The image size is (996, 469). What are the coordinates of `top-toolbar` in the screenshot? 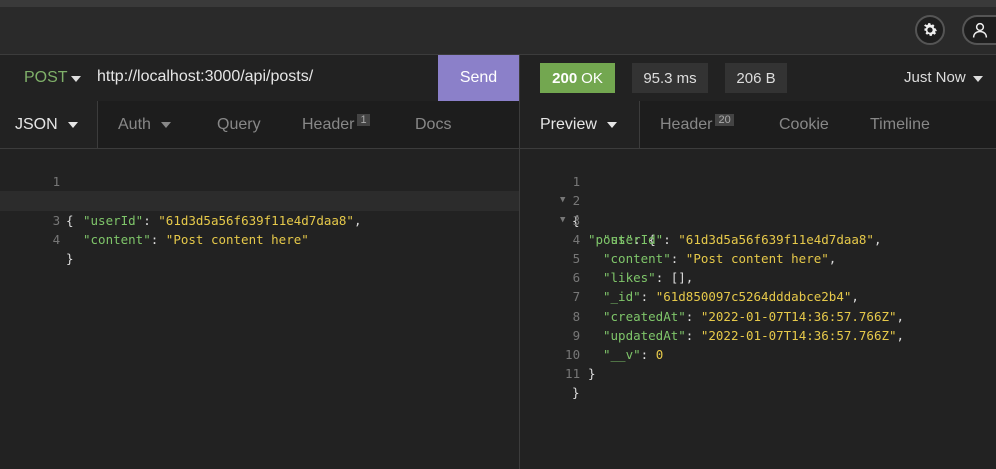 It's located at (498, 31).